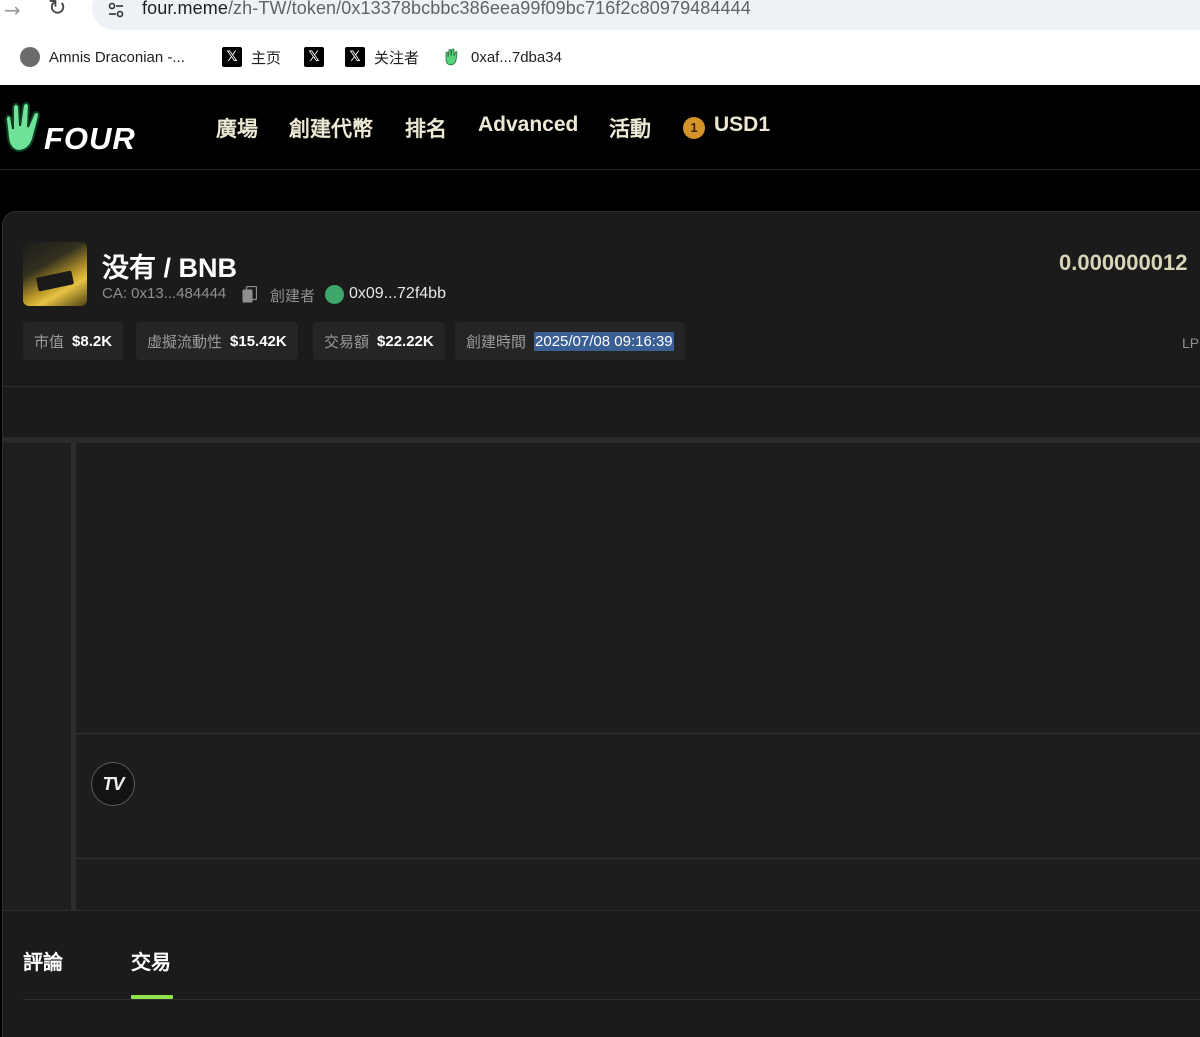 The width and height of the screenshot is (1200, 1037). Describe the element at coordinates (55, 274) in the screenshot. I see `token-avatar` at that location.